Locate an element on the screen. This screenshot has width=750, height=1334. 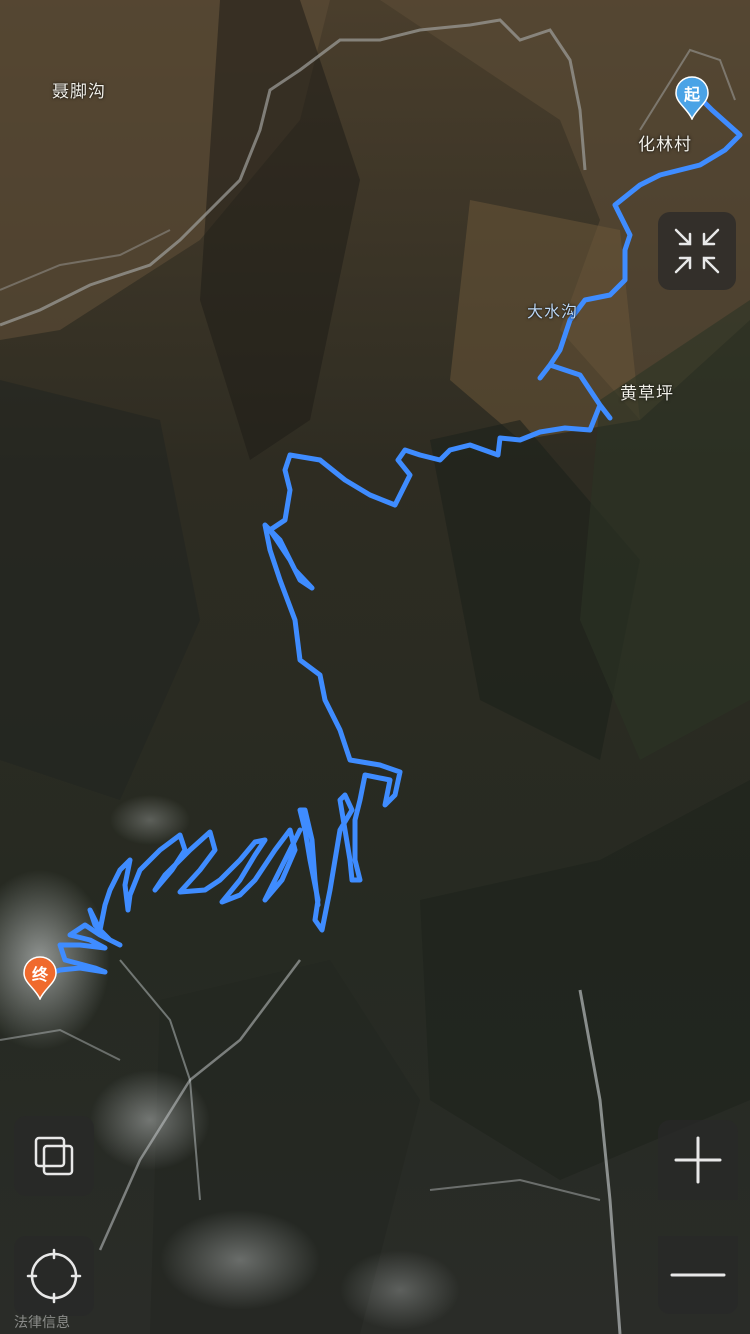
zoom-out-button is located at coordinates (698, 1275).